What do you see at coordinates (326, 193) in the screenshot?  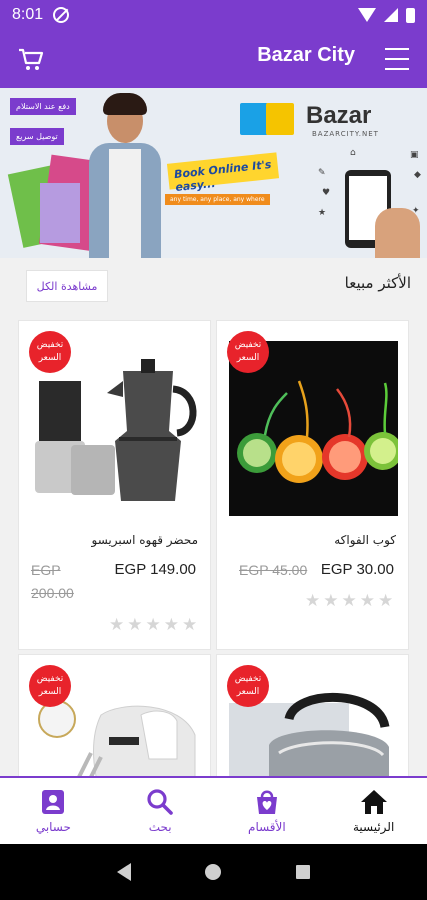 I see `category-glyph-icon: ♥` at bounding box center [326, 193].